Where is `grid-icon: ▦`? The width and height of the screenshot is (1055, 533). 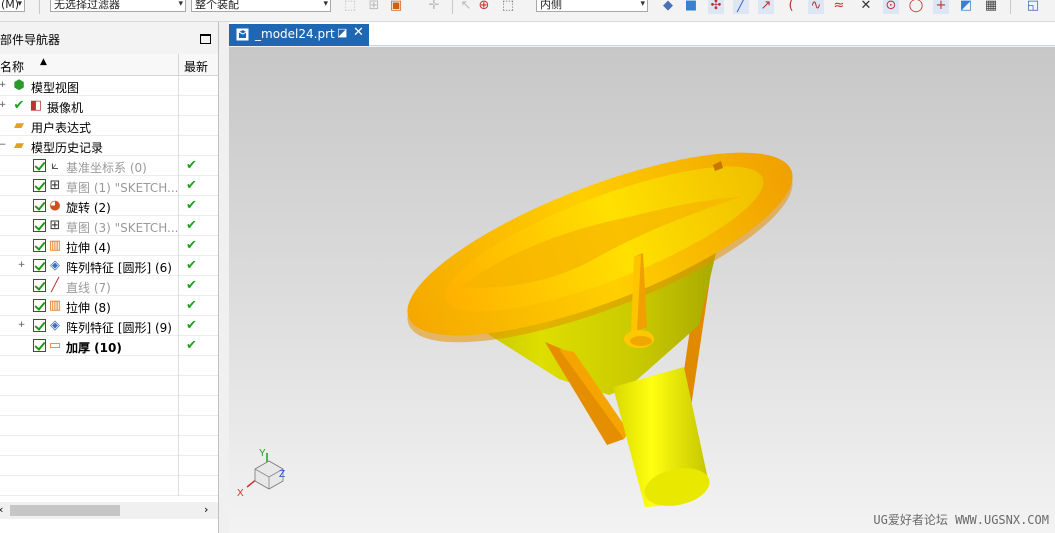
grid-icon: ▦ is located at coordinates (991, 7).